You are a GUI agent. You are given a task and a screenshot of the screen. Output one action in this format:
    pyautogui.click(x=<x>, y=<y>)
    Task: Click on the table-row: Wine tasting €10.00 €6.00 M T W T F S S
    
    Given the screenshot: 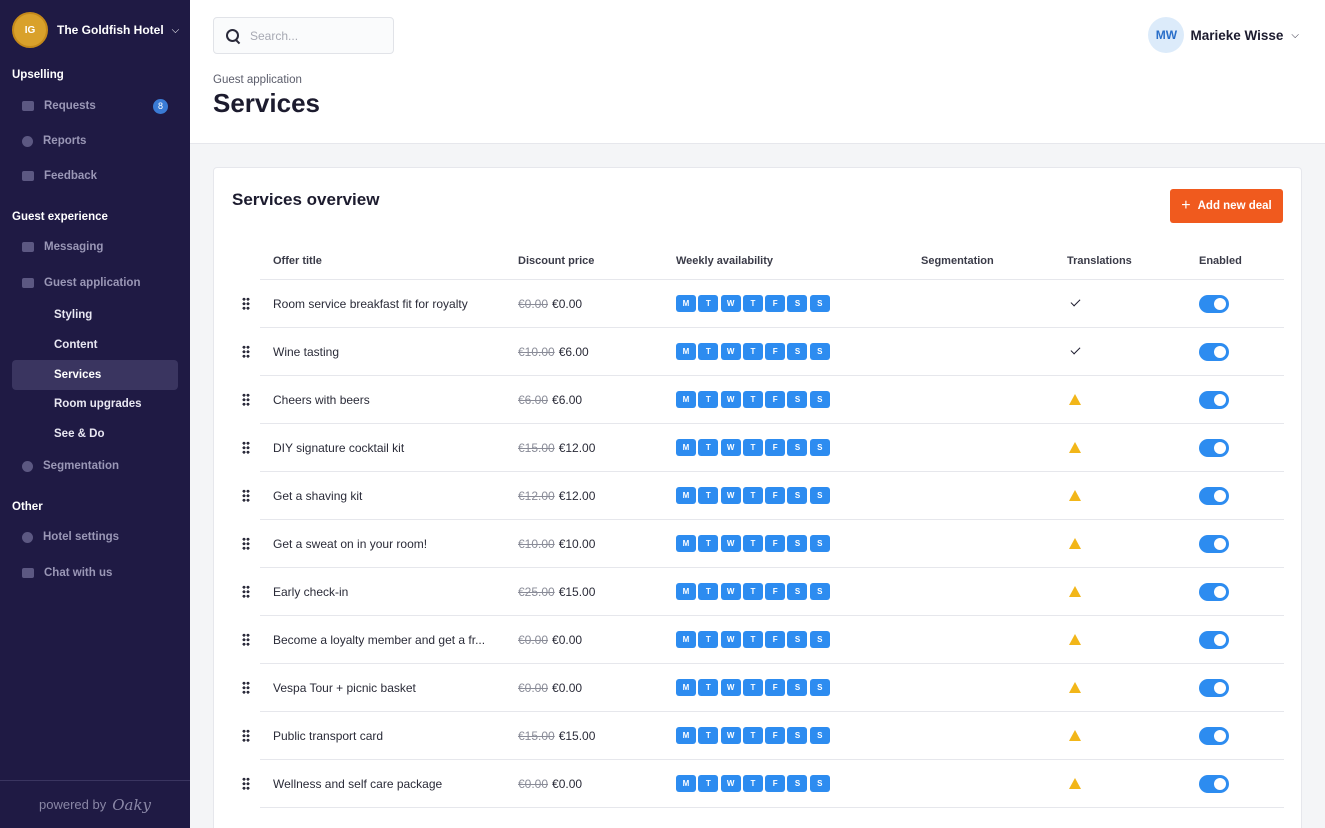 What is the action you would take?
    pyautogui.click(x=758, y=352)
    